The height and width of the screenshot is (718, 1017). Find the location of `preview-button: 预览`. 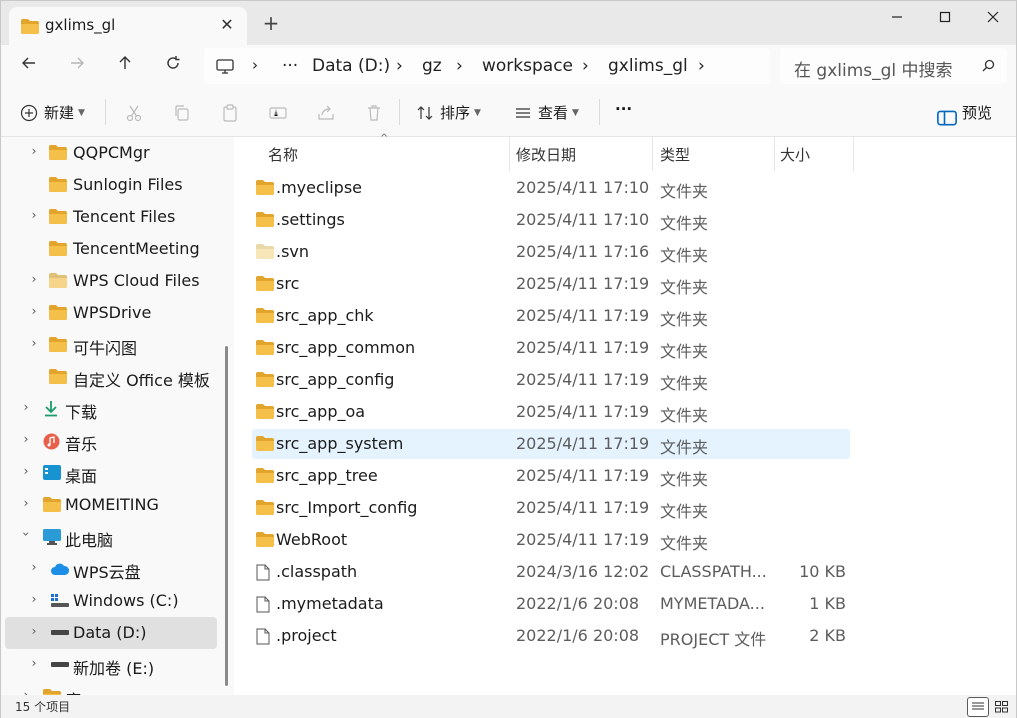

preview-button: 预览 is located at coordinates (977, 112).